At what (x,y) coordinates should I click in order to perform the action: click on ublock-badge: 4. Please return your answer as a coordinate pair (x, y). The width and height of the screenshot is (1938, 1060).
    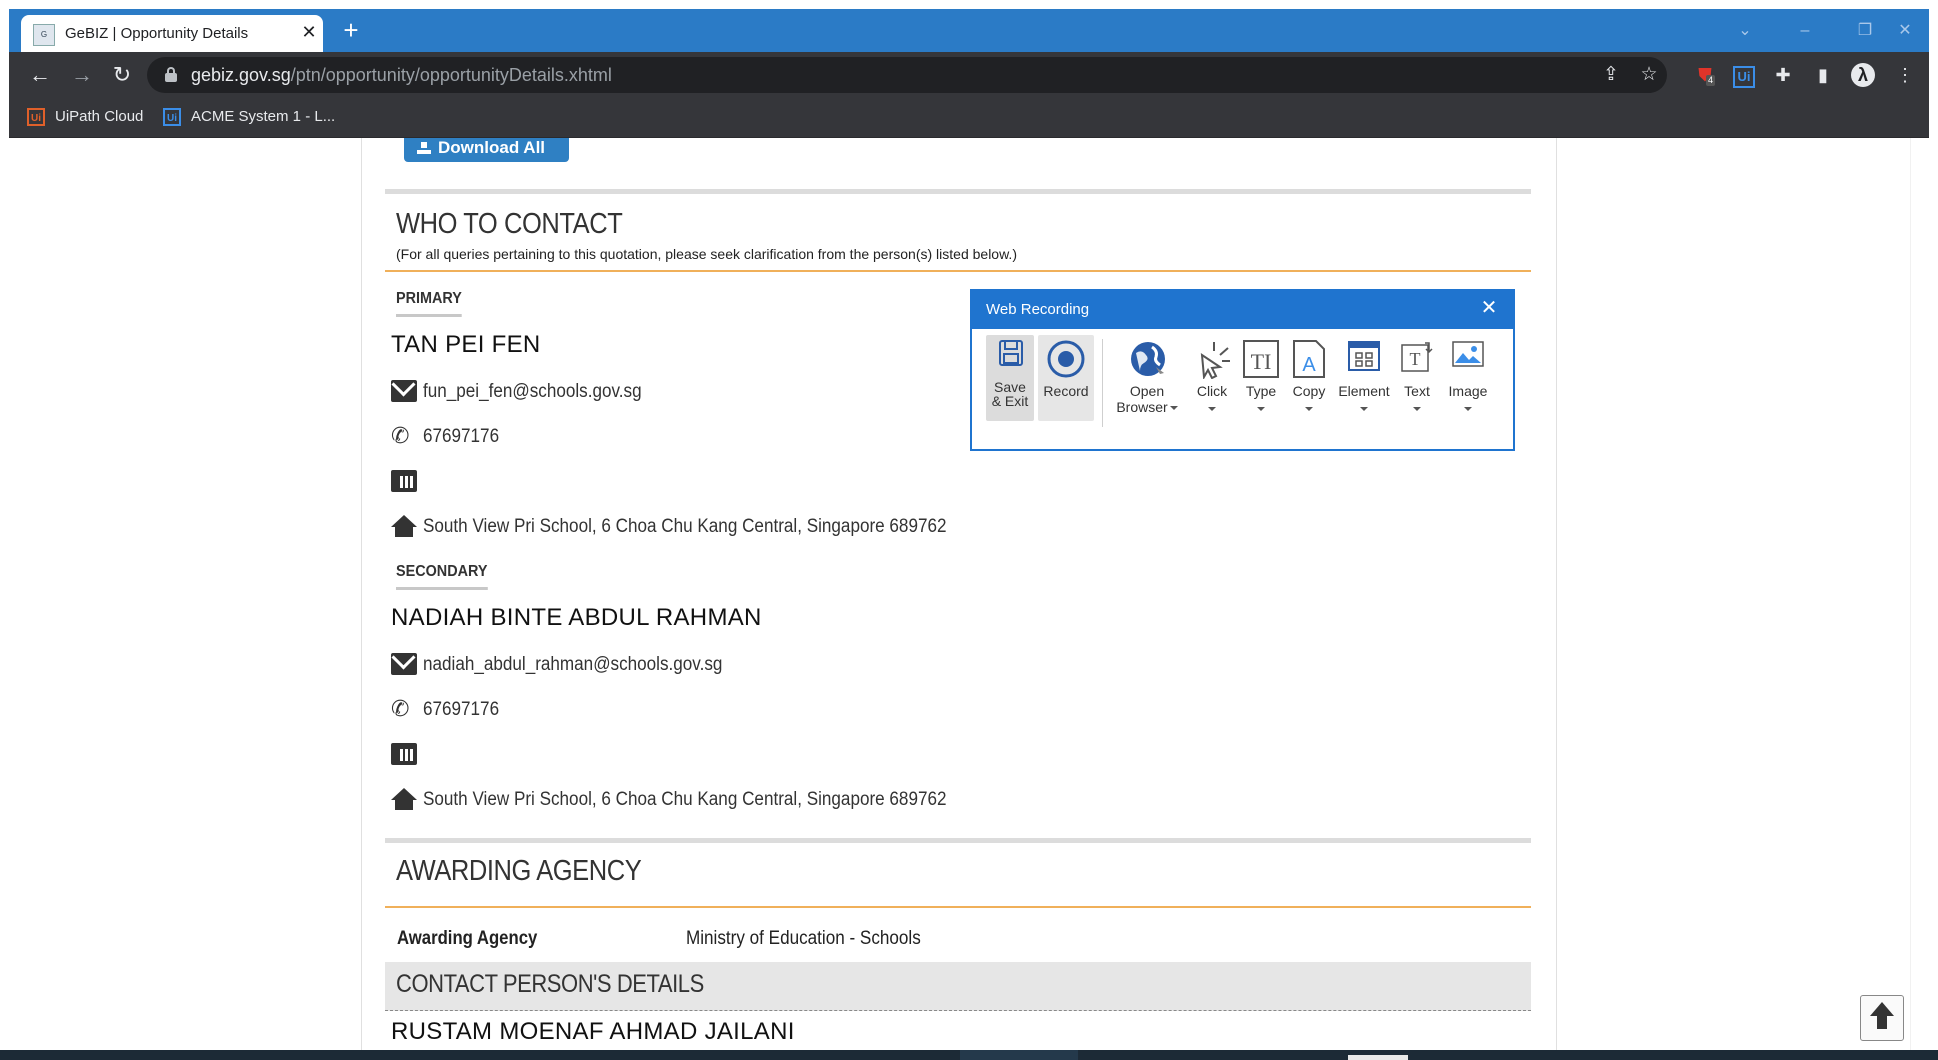
    Looking at the image, I should click on (1711, 80).